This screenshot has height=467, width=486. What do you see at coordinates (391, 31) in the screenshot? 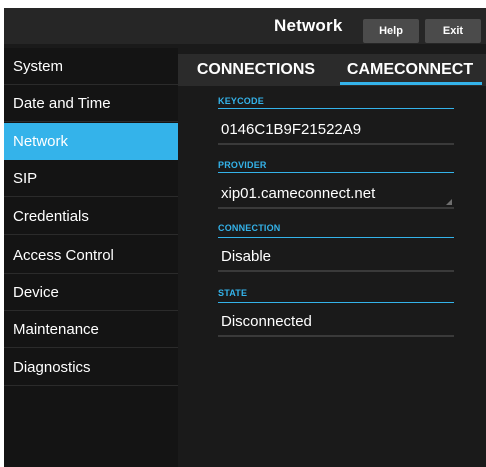
I see `help-button: Help` at bounding box center [391, 31].